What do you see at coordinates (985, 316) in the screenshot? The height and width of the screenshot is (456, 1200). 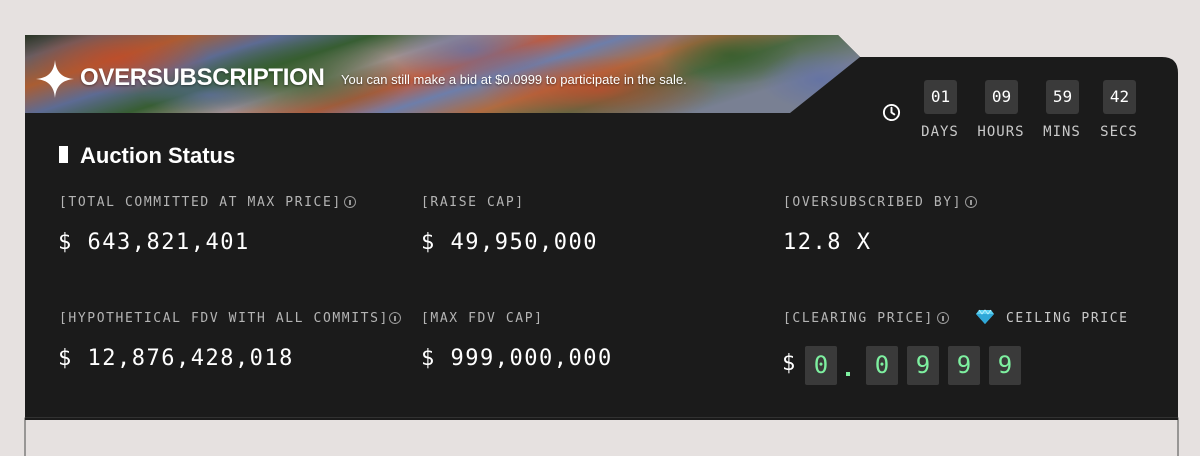 I see `diamond-icon` at bounding box center [985, 316].